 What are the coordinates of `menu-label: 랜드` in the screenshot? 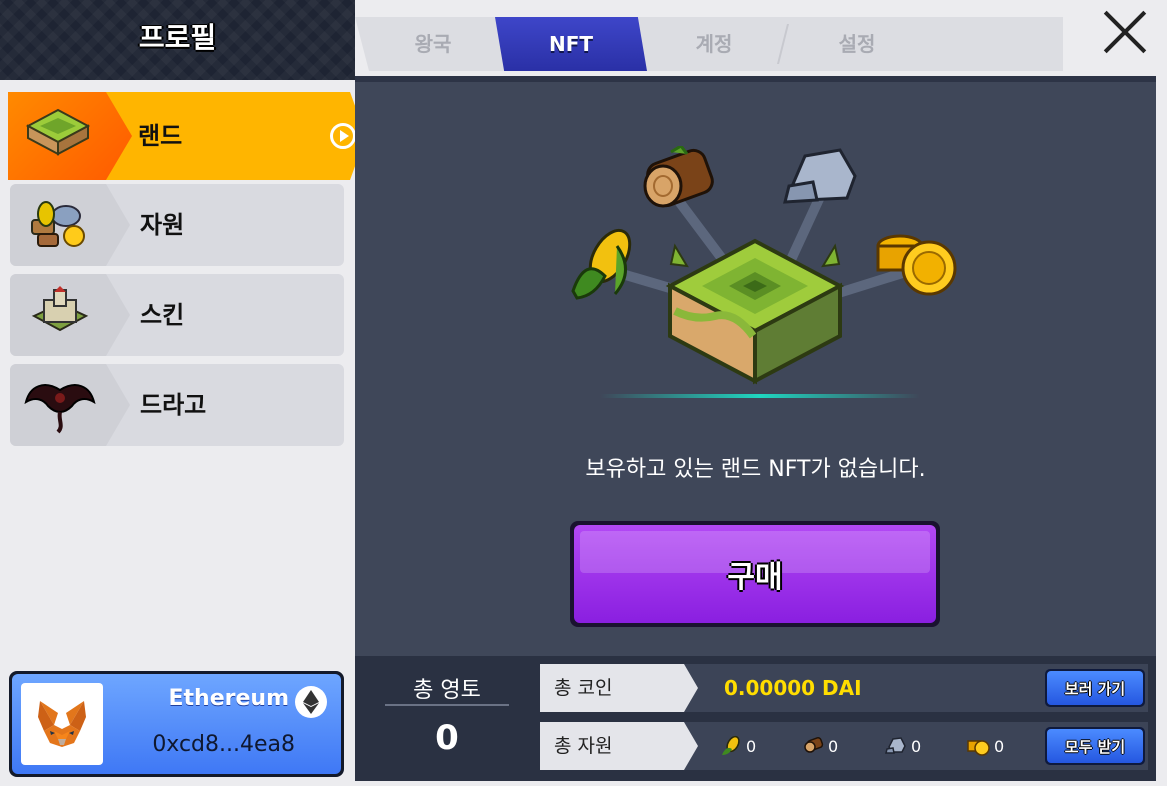 It's located at (160, 136).